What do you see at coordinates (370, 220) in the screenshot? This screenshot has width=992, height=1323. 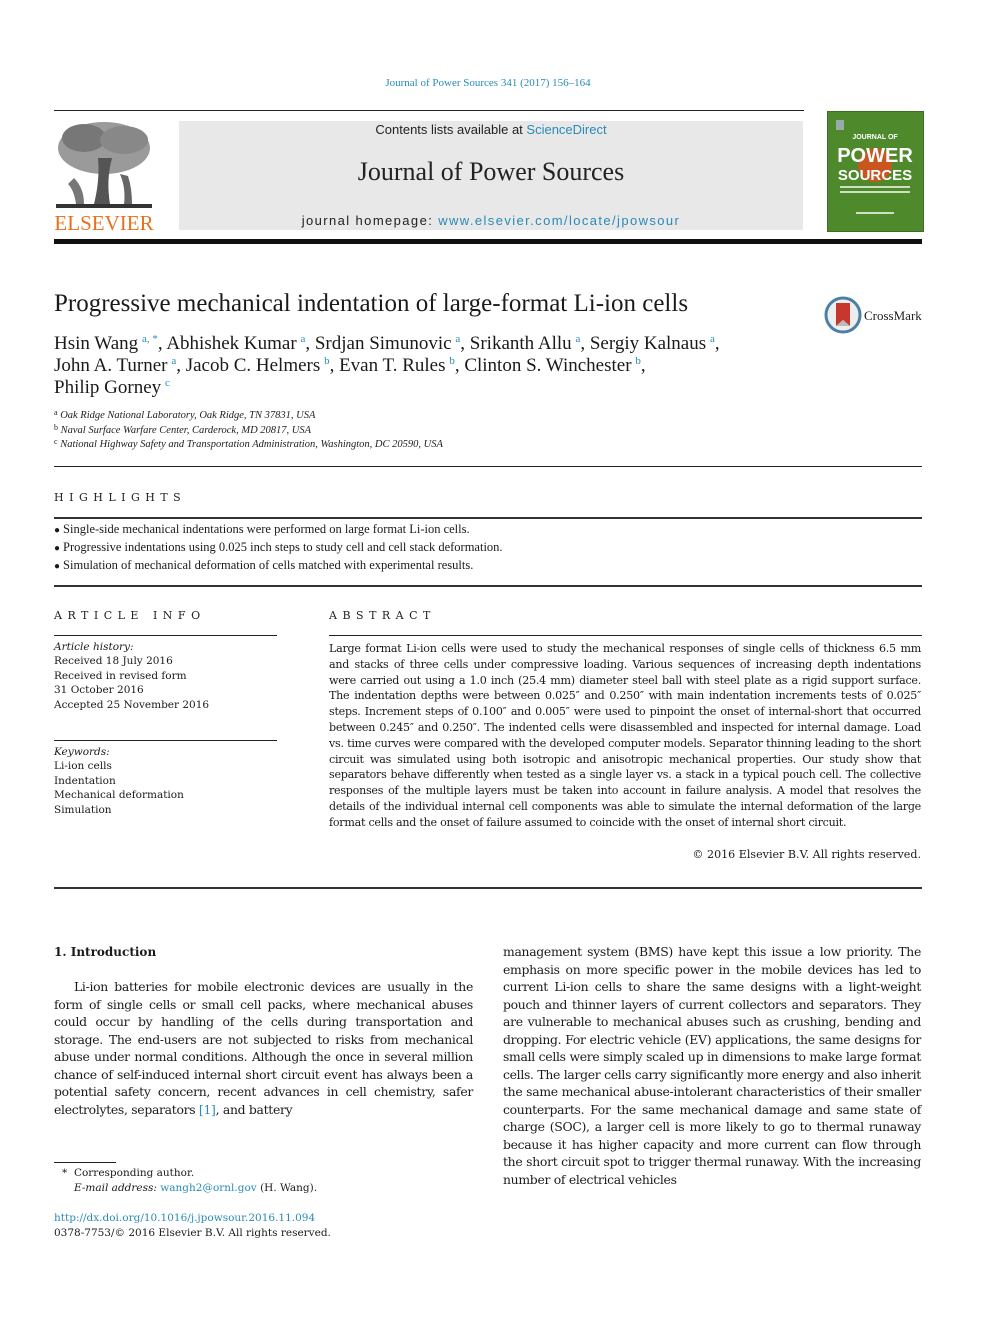 I see `homepage-label: journal homepage:` at bounding box center [370, 220].